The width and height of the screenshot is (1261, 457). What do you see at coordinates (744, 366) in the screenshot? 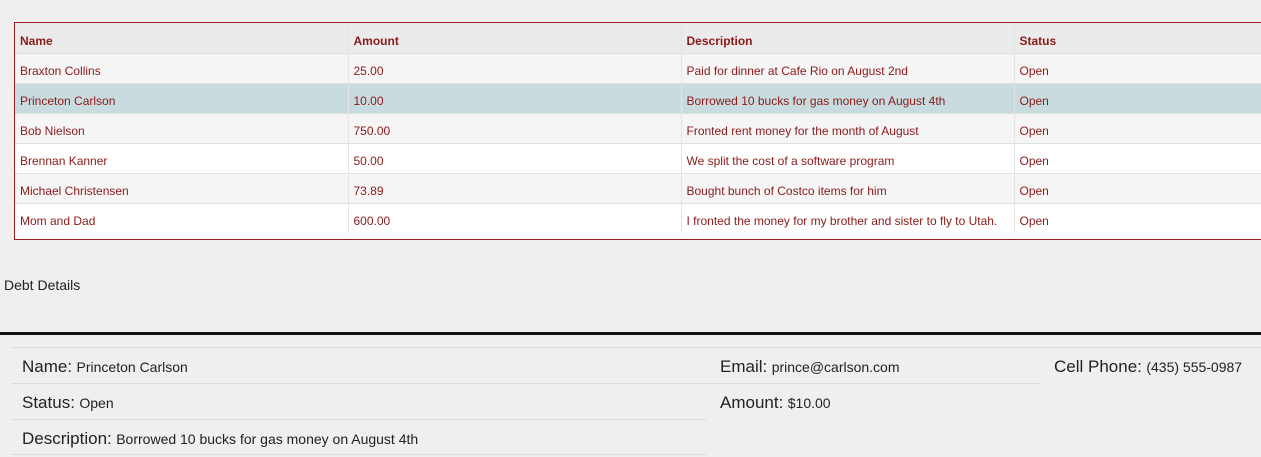
I see `email-label: Email:` at bounding box center [744, 366].